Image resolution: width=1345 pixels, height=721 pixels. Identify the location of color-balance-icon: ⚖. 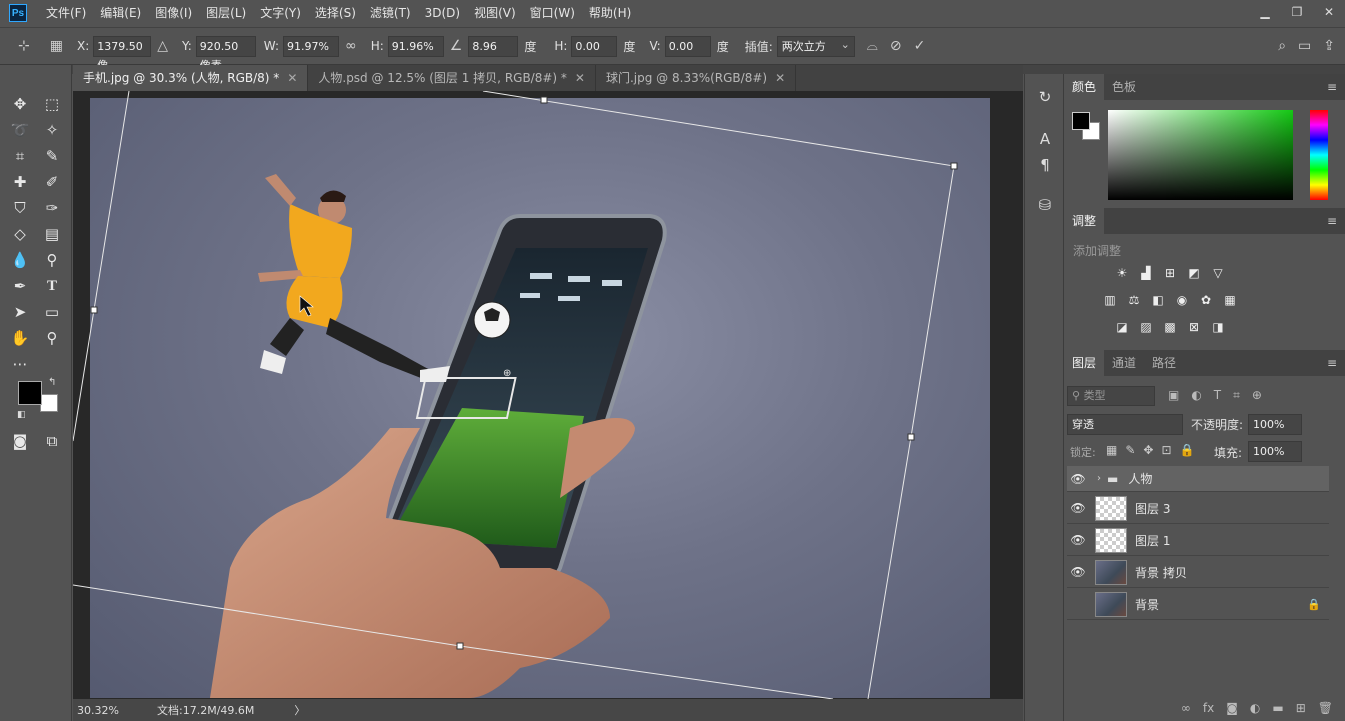
(1134, 300).